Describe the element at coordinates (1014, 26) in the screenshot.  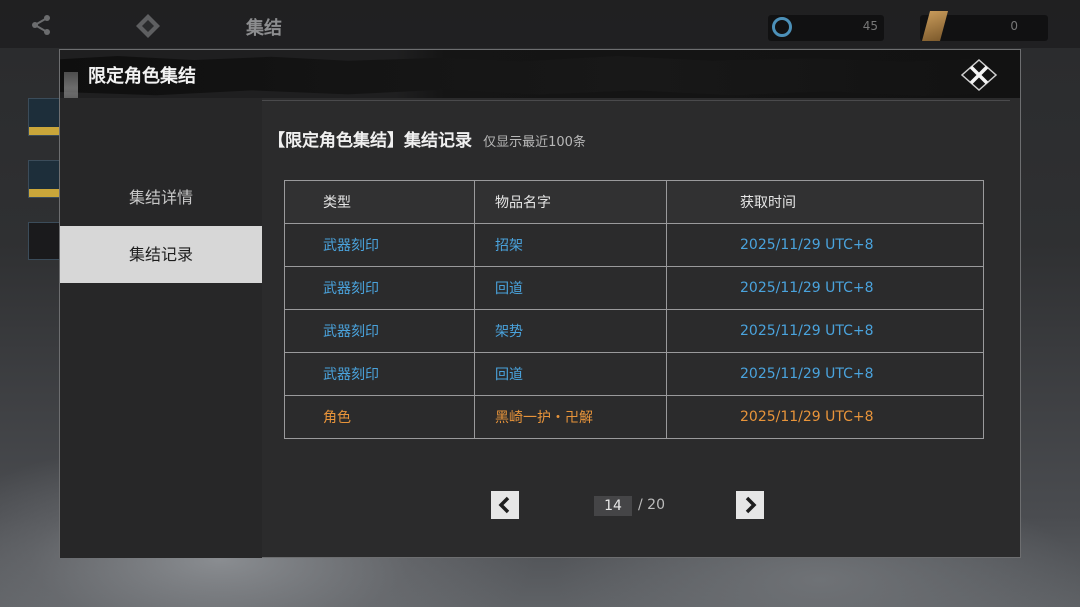
I see `currency-2-value: 0` at that location.